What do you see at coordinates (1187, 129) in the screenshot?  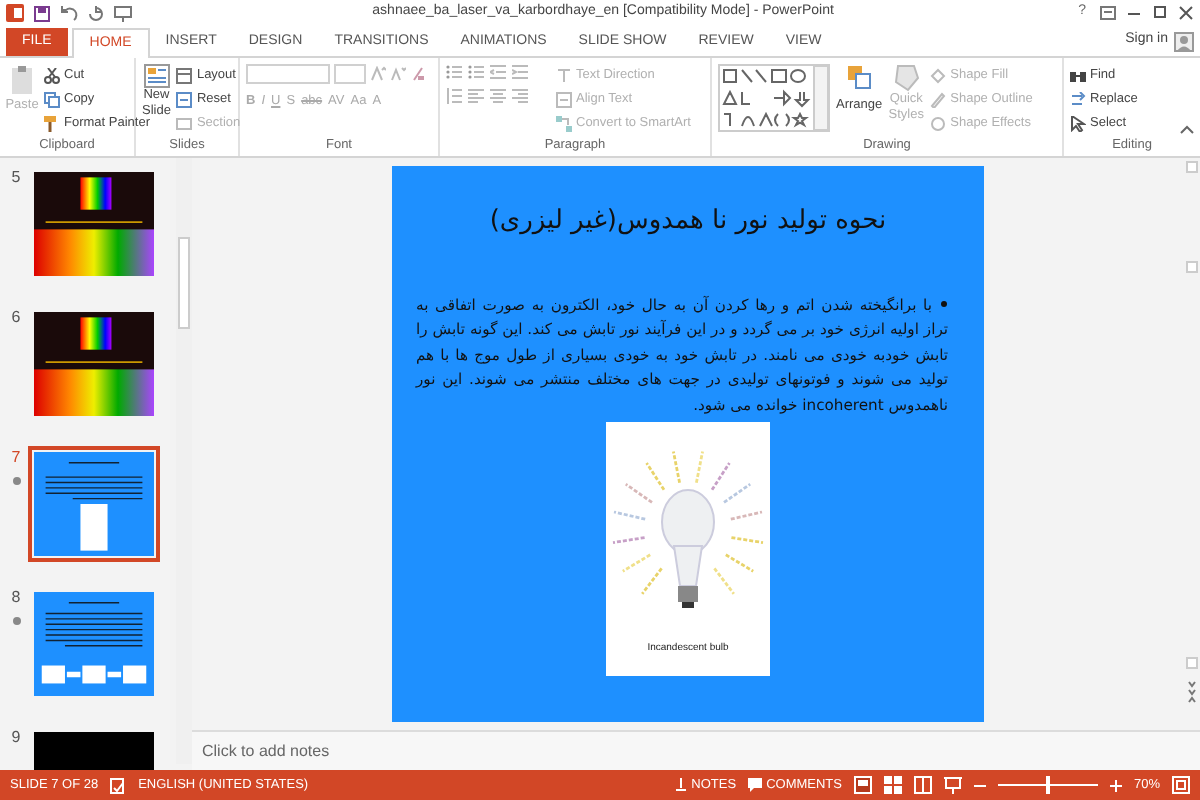 I see `collapse-ribbon-icon` at bounding box center [1187, 129].